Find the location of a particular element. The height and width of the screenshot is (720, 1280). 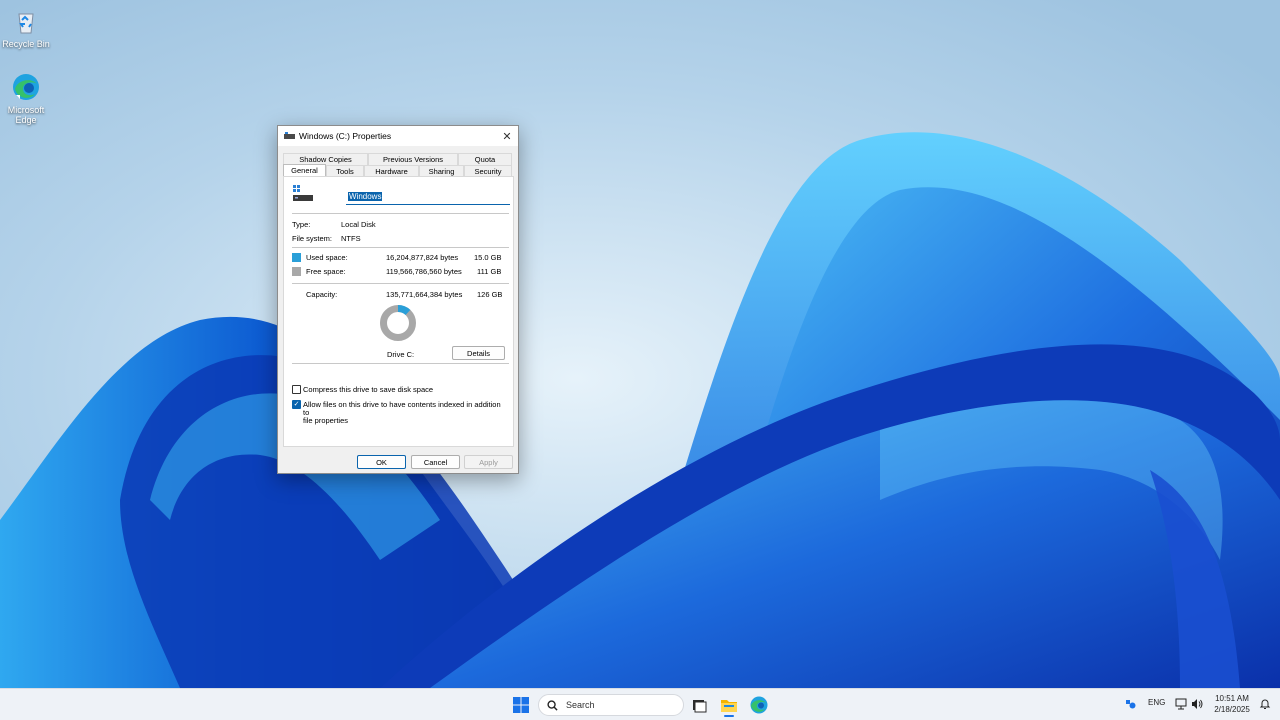

free-space-swatch is located at coordinates (296, 271).